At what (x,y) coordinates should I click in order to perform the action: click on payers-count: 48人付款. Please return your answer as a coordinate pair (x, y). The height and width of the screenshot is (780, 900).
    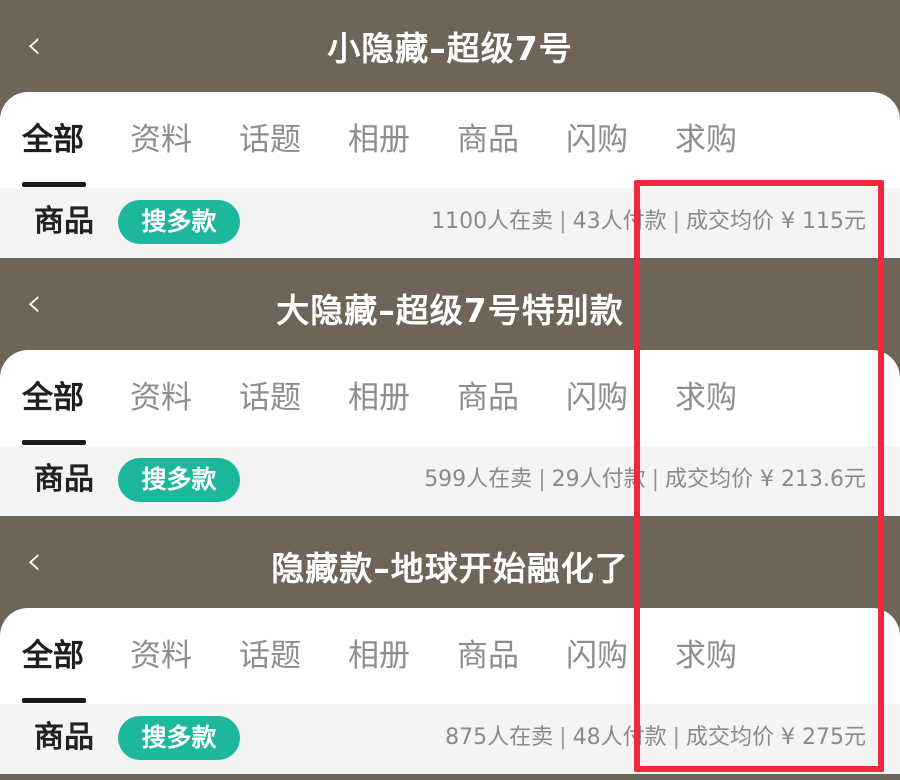
    Looking at the image, I should click on (619, 737).